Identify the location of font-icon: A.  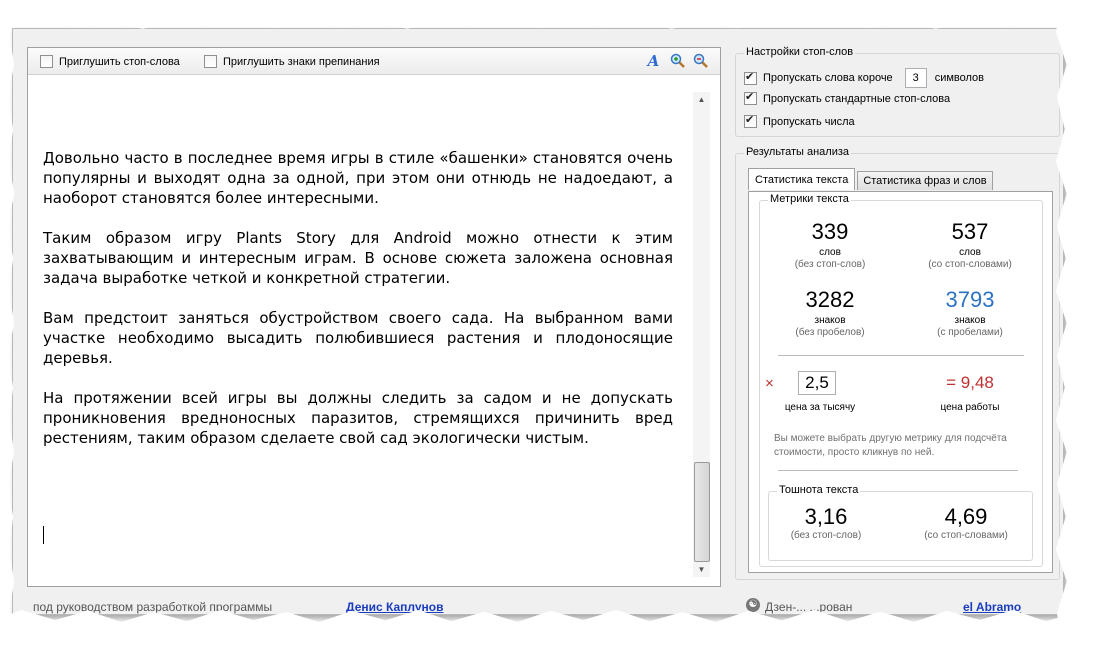
(653, 61).